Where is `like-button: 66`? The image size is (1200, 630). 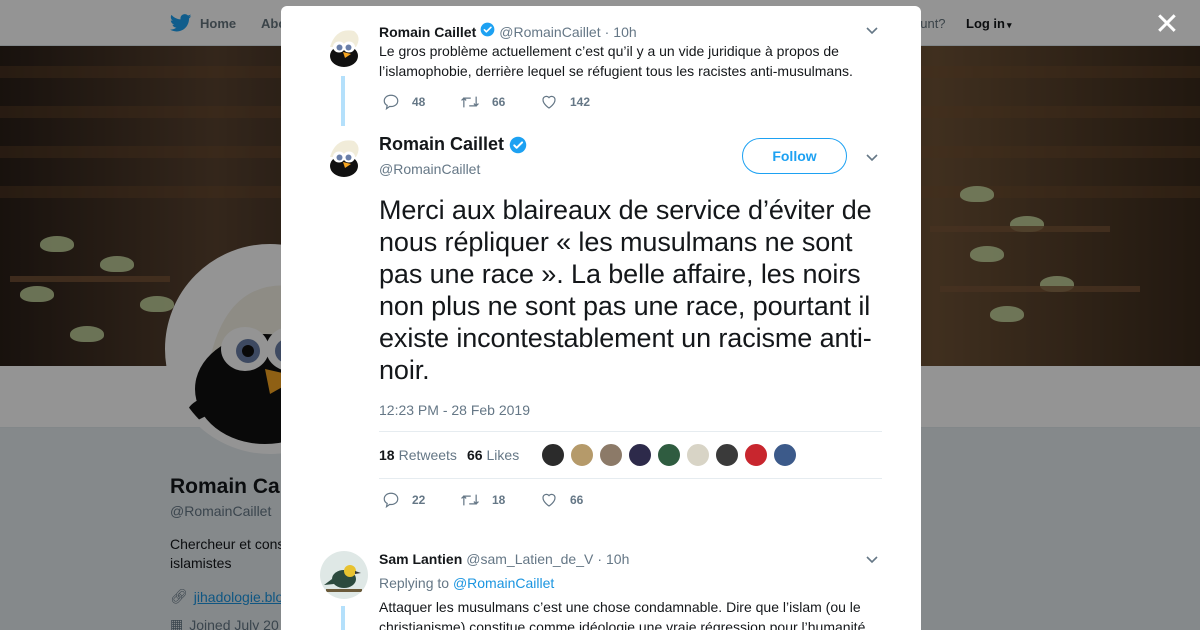
like-button: 66 is located at coordinates (561, 500).